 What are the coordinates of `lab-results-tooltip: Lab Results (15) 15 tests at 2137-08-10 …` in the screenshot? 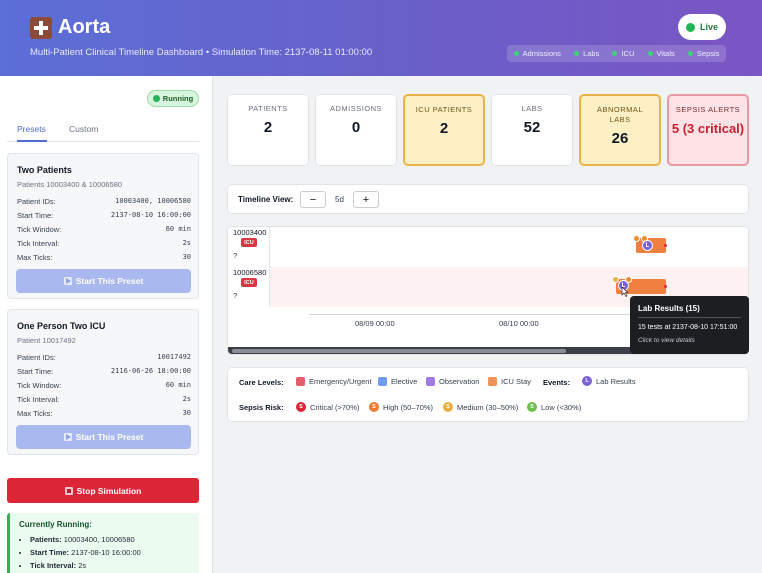 It's located at (689, 325).